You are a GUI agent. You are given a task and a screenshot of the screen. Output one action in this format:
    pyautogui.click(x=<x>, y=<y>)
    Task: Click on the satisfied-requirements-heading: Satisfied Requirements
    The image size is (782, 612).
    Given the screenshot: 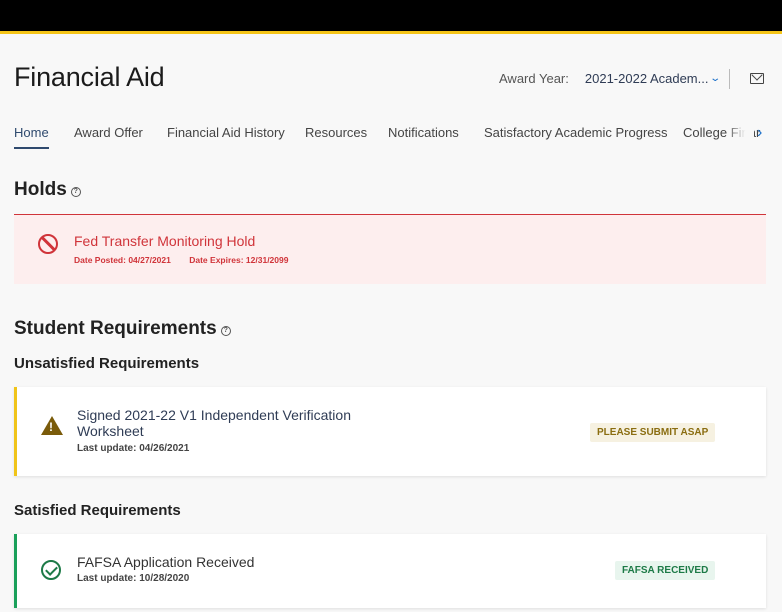 What is the action you would take?
    pyautogui.click(x=97, y=510)
    